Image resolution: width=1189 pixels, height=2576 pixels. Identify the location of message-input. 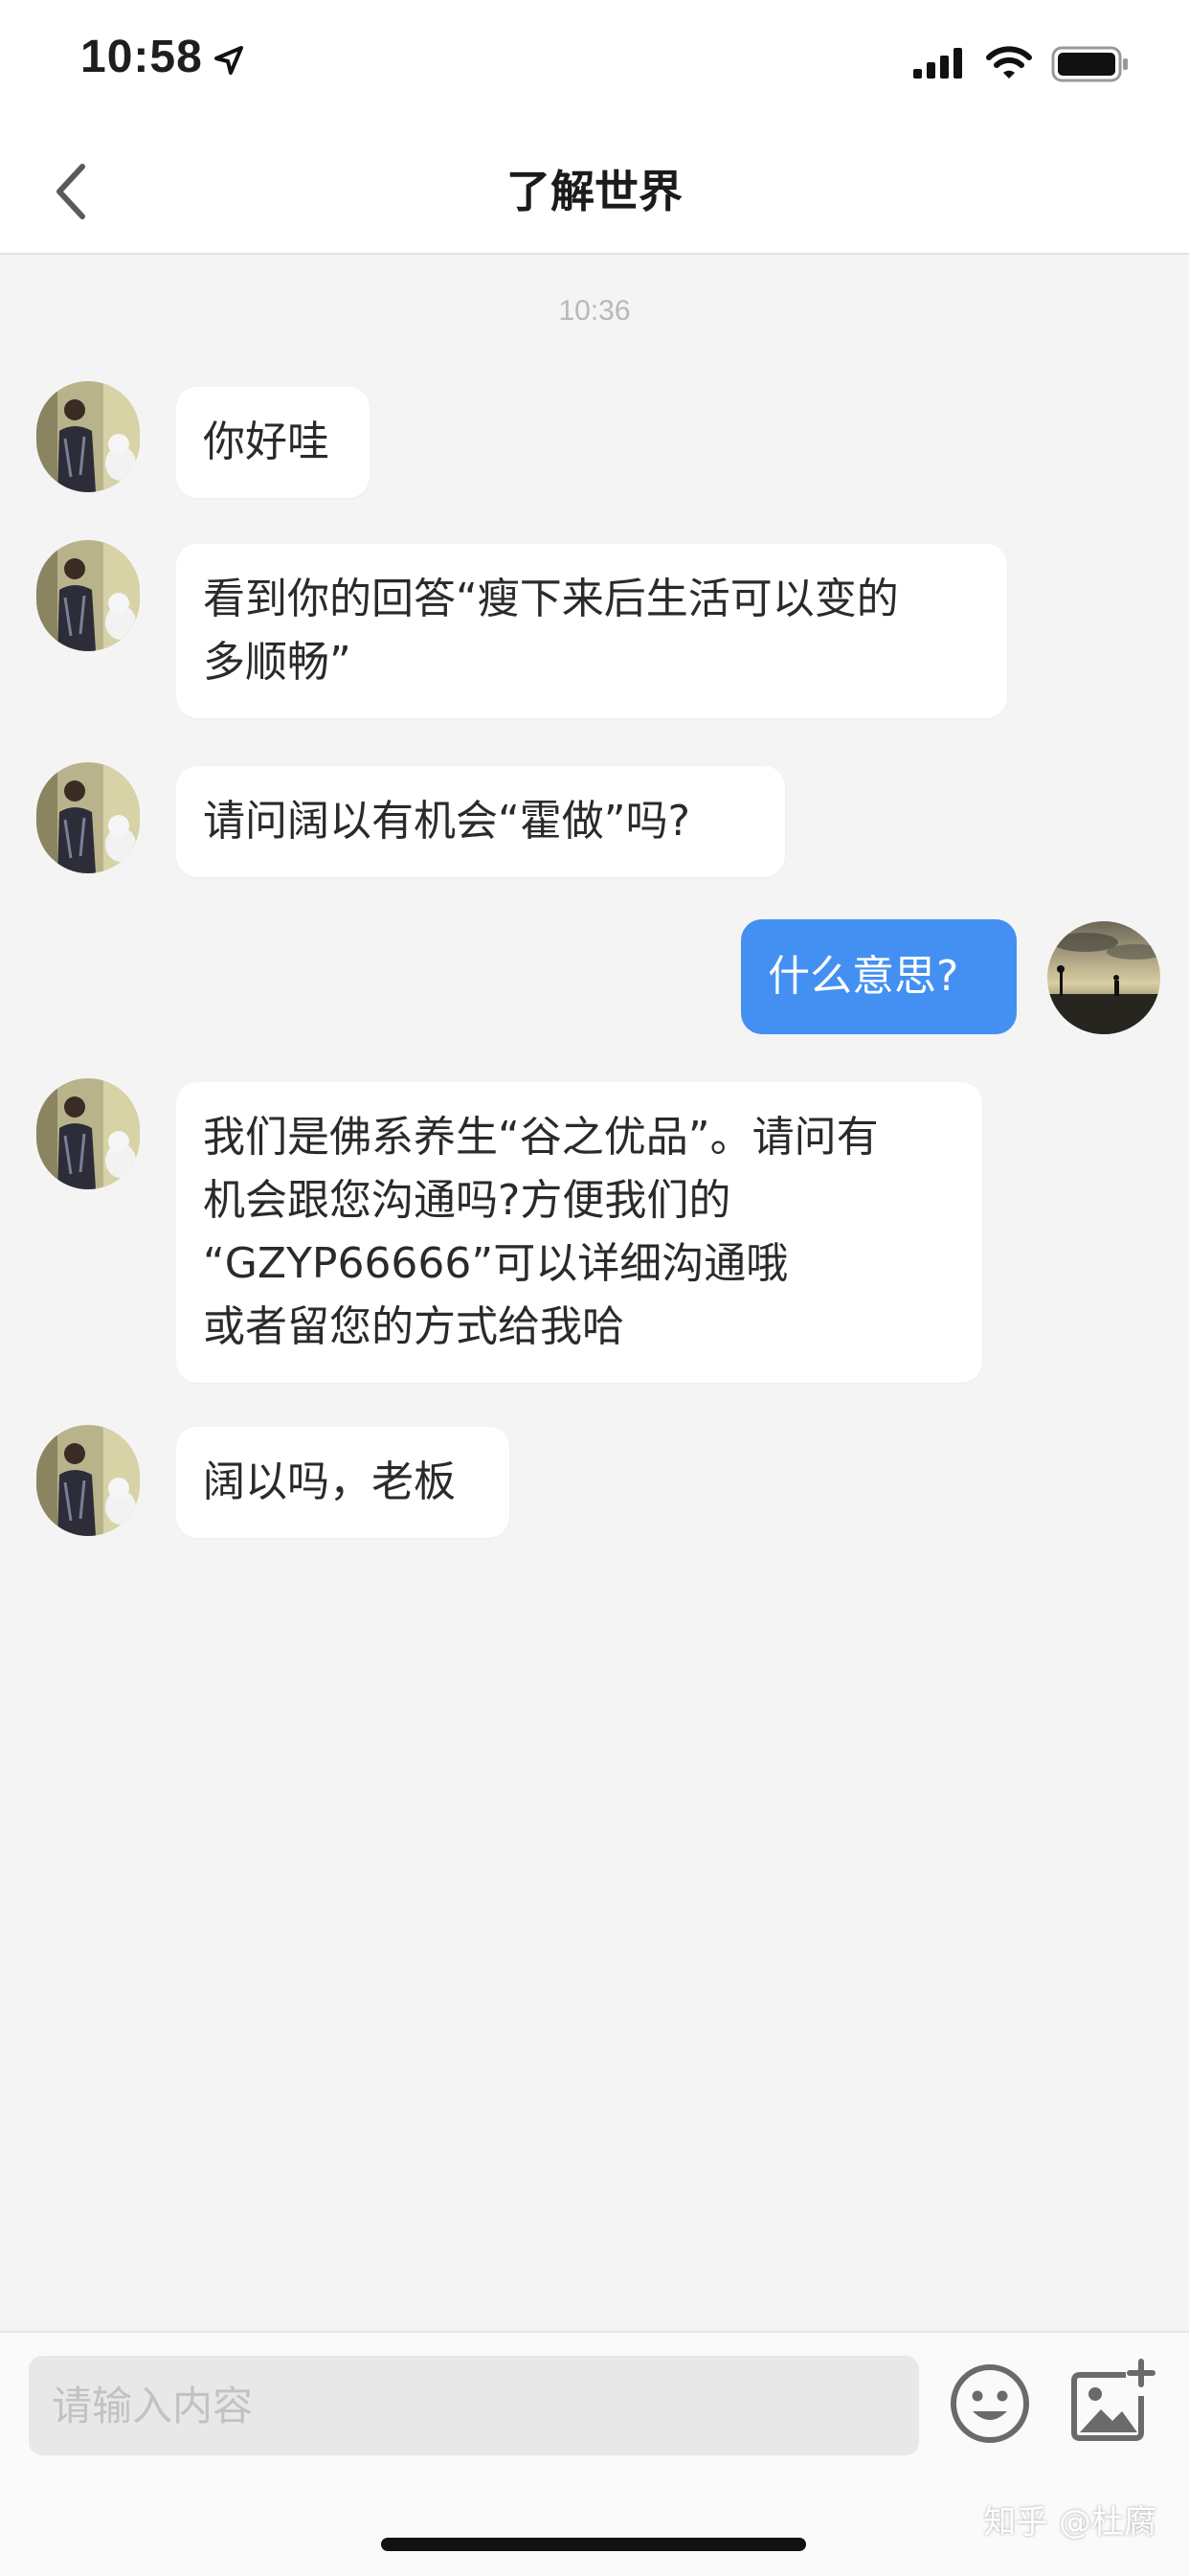
(474, 2405).